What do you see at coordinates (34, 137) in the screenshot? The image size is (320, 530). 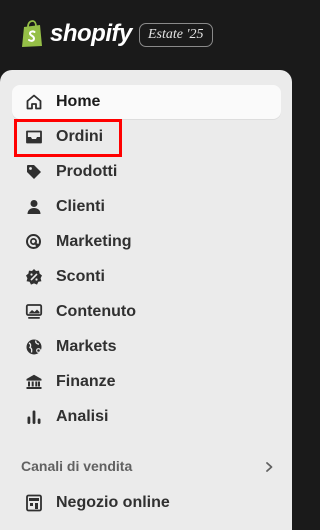 I see `inbox-icon` at bounding box center [34, 137].